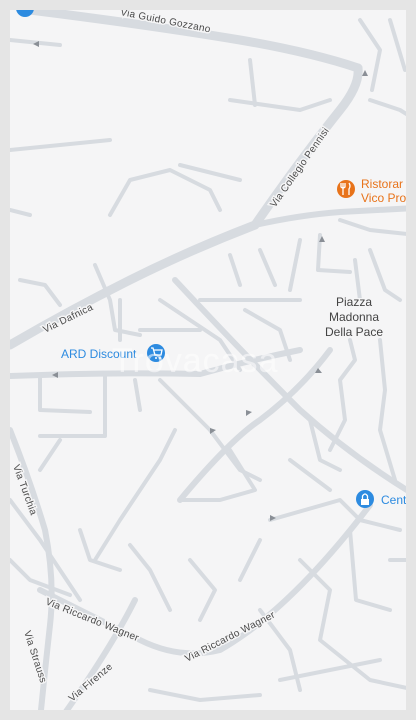  Describe the element at coordinates (354, 332) in the screenshot. I see `place-label-line3: Della Pace` at that location.